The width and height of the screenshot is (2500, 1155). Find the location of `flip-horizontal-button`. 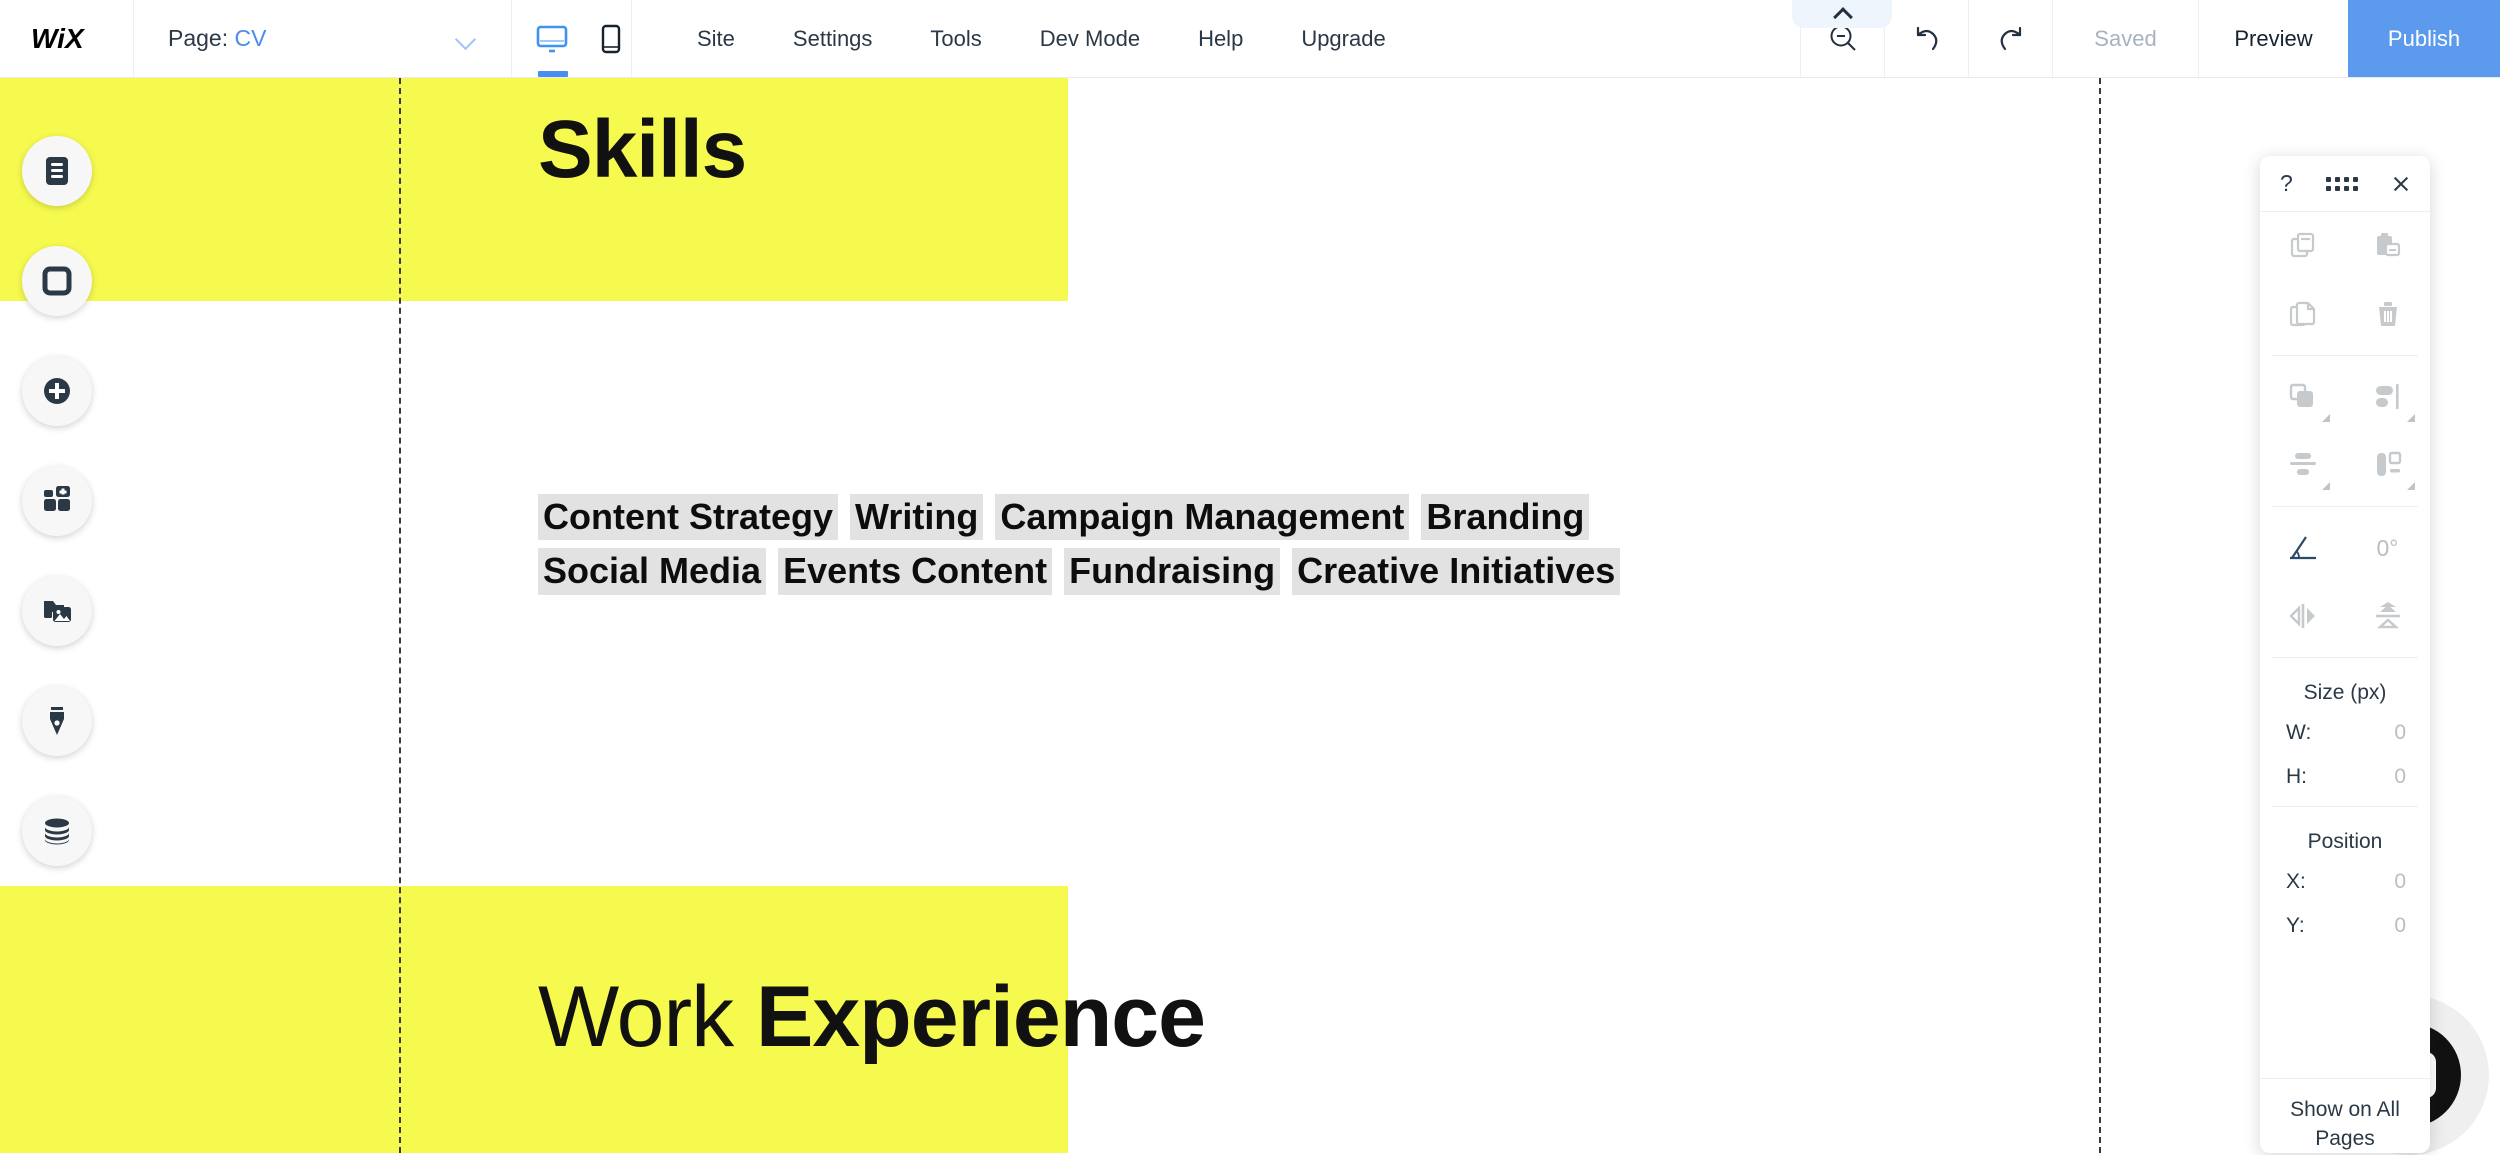

flip-horizontal-button is located at coordinates (2302, 616).